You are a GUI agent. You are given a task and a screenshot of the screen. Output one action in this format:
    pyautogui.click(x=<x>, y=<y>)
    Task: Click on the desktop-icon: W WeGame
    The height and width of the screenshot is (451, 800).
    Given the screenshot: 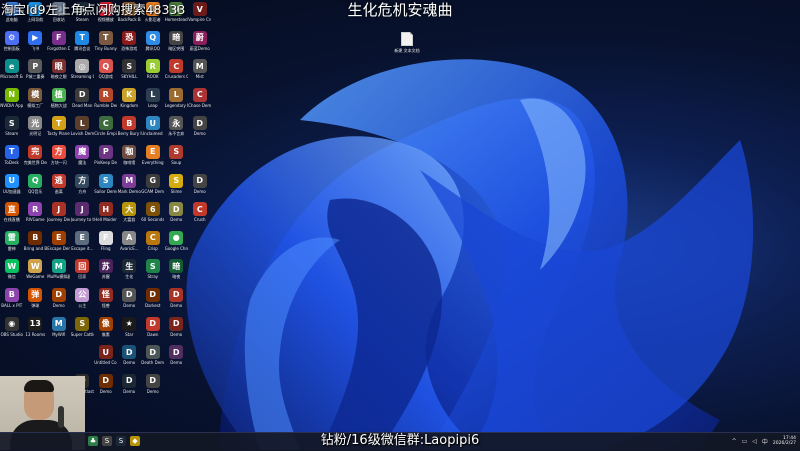 What is the action you would take?
    pyautogui.click(x=36, y=271)
    